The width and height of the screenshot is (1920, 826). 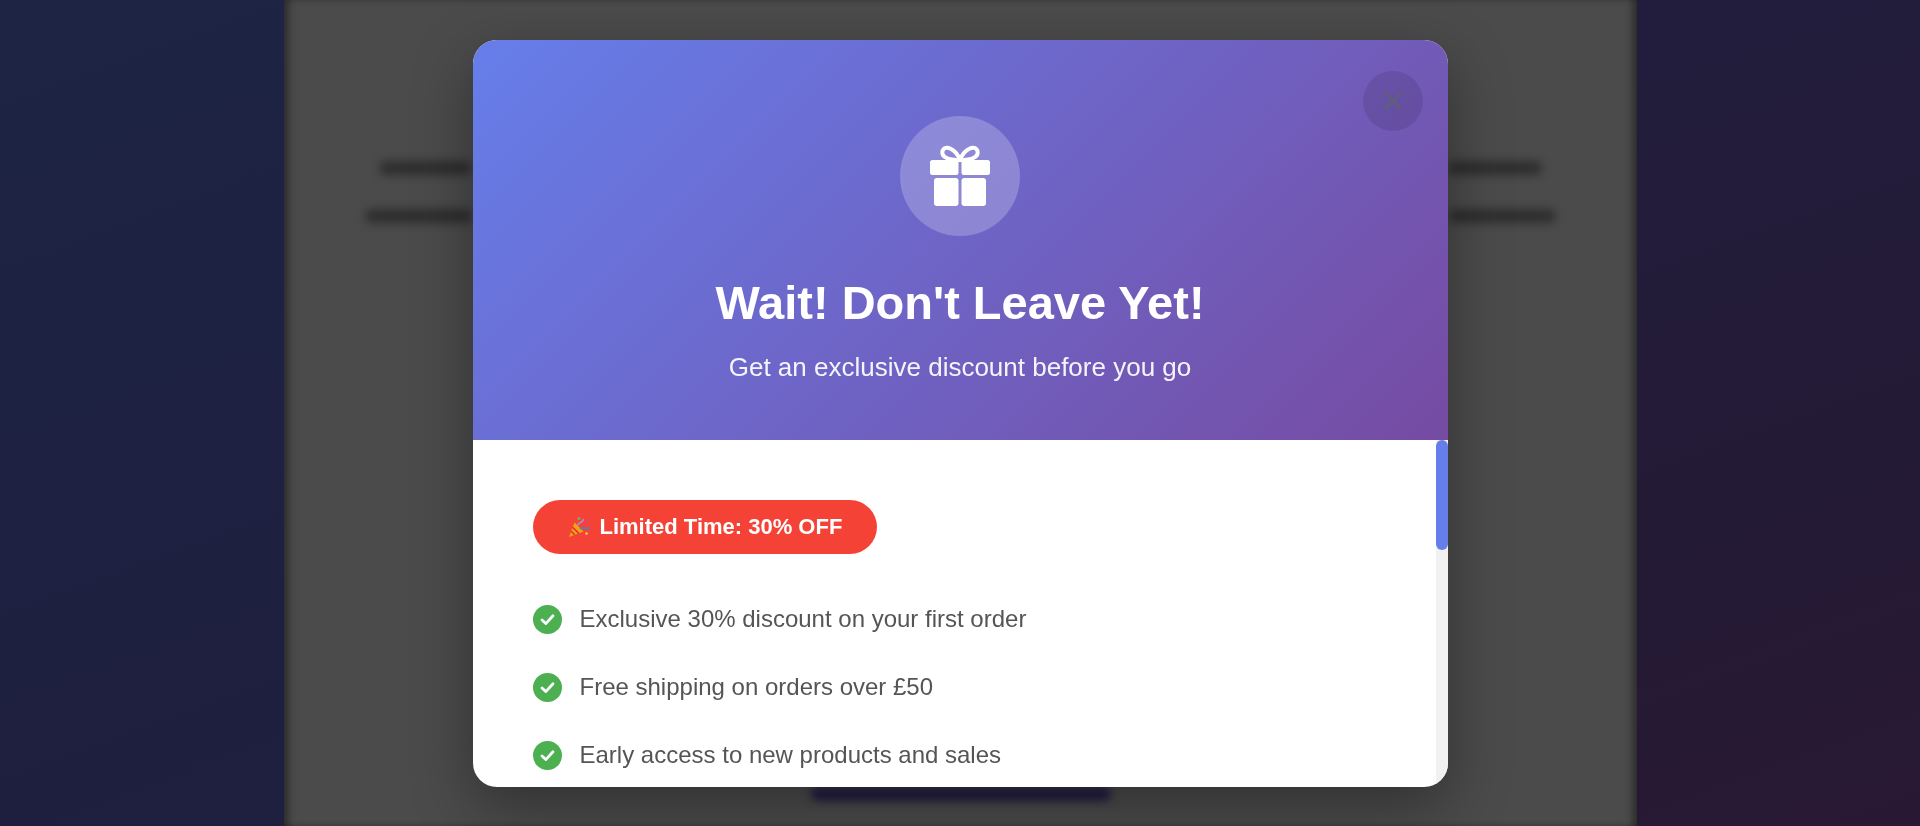 What do you see at coordinates (578, 527) in the screenshot?
I see `party-popper-icon` at bounding box center [578, 527].